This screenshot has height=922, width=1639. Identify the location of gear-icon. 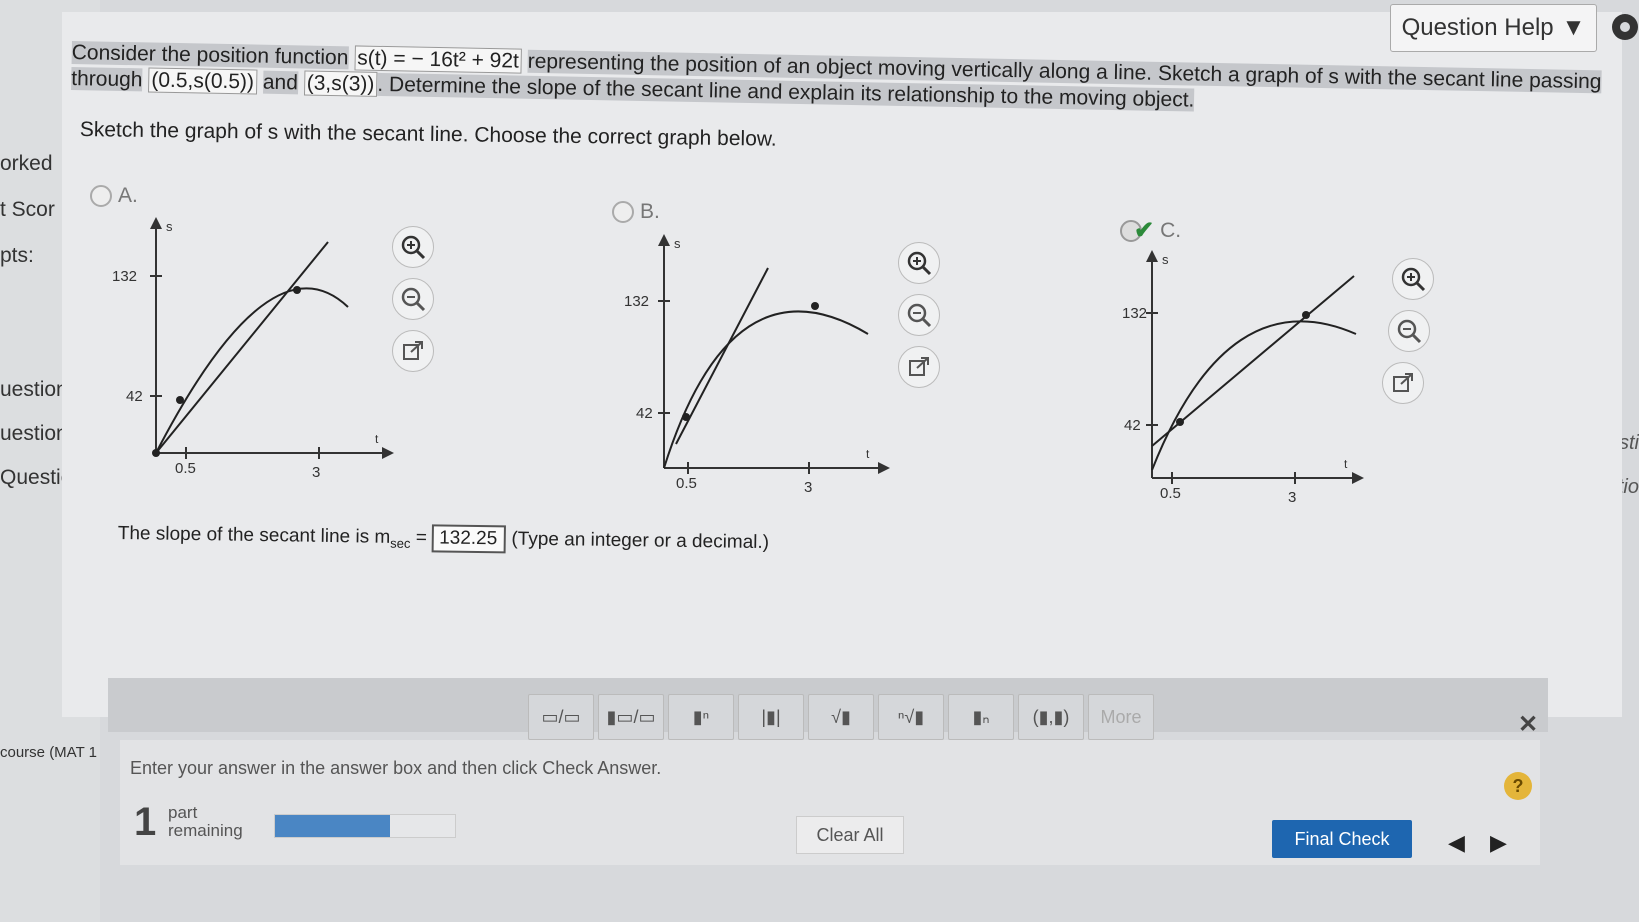
(1625, 27).